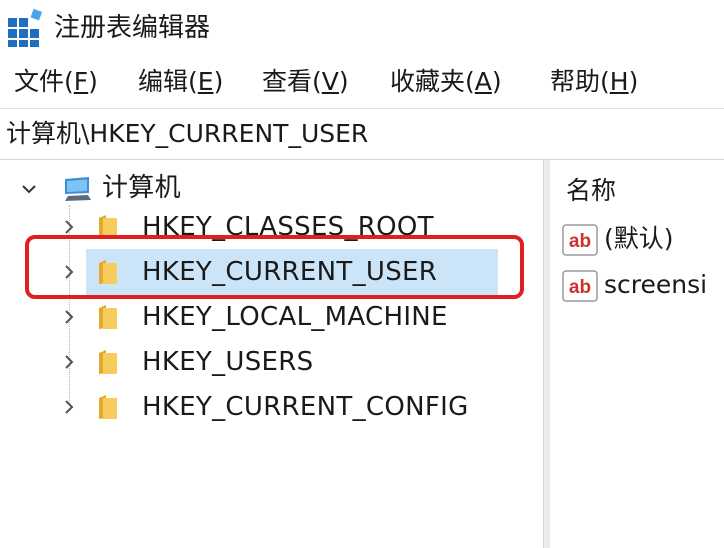 This screenshot has height=548, width=724. What do you see at coordinates (362, 29) in the screenshot?
I see `title-bar: 注册表编辑器` at bounding box center [362, 29].